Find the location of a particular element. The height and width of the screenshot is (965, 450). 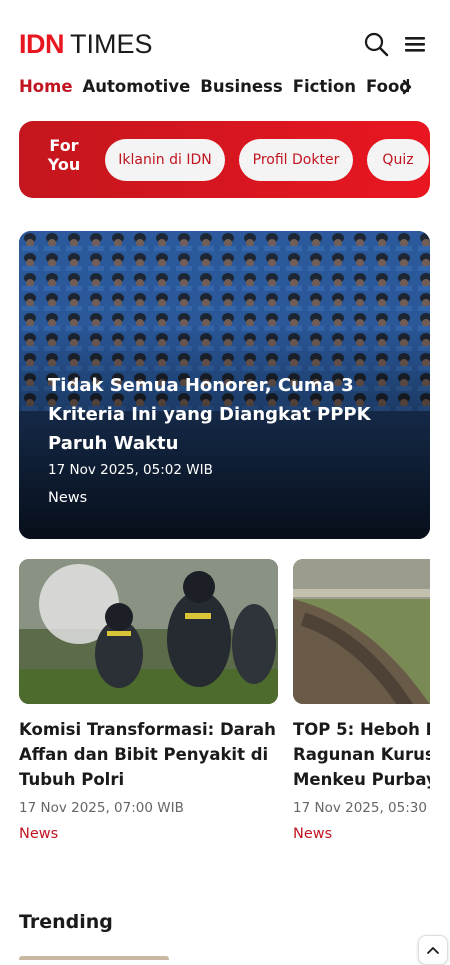

scroll-to-top-button is located at coordinates (433, 950).